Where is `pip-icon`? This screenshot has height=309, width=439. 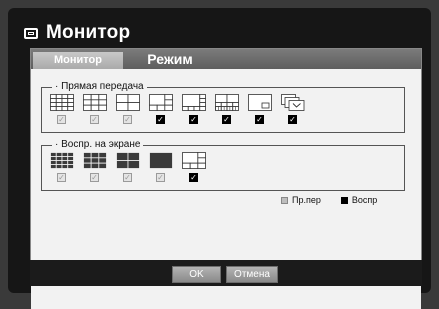
pip-icon is located at coordinates (259, 102).